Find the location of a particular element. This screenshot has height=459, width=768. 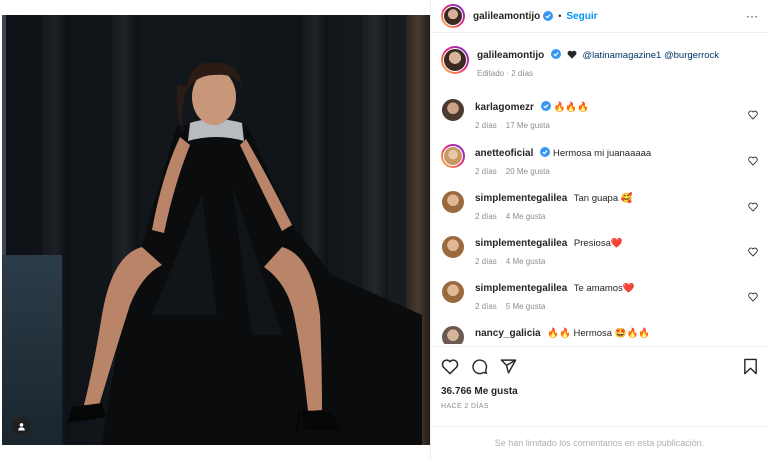

caption-mention-burgerrock: @burgerrock is located at coordinates (691, 55).